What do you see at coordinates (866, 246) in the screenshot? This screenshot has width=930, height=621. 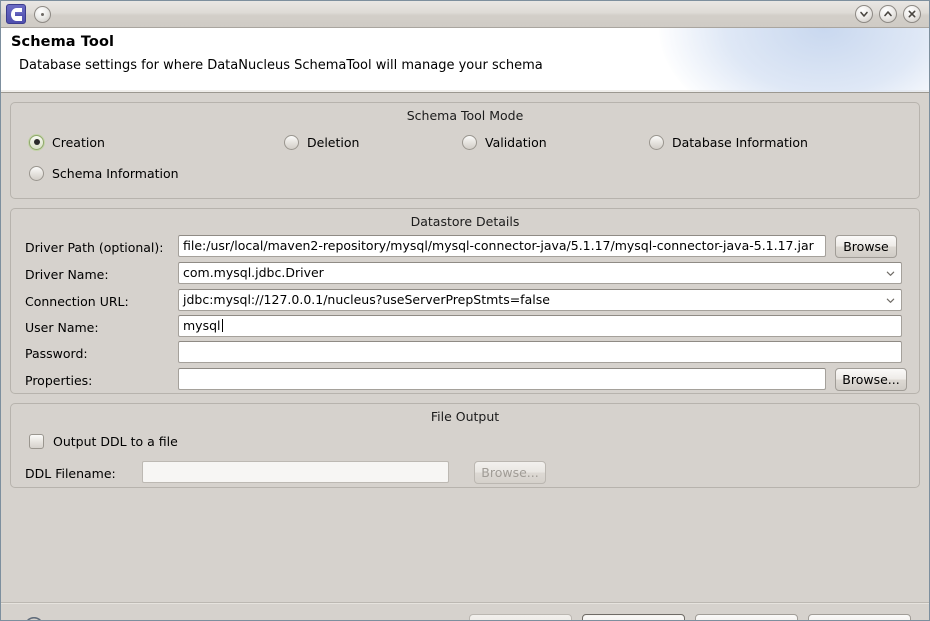 I see `driver-path-browse-button: Browse` at bounding box center [866, 246].